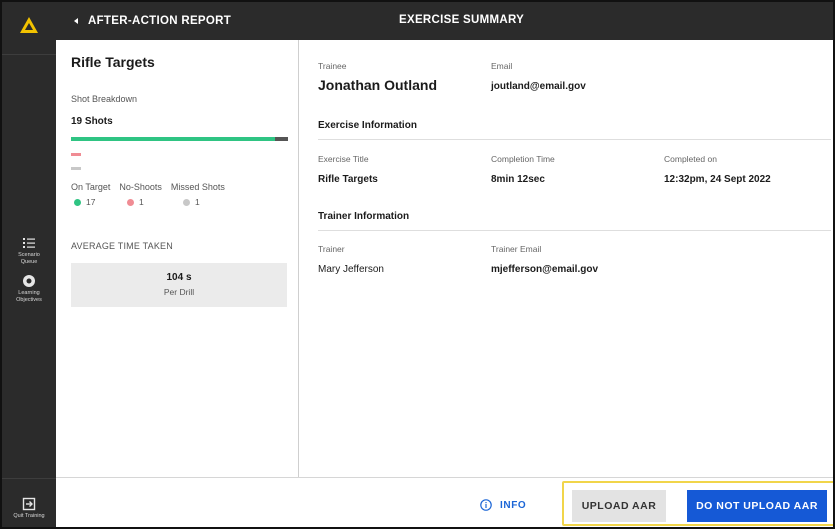 This screenshot has height=529, width=835. I want to click on quit-training-label: Quit Training, so click(29, 516).